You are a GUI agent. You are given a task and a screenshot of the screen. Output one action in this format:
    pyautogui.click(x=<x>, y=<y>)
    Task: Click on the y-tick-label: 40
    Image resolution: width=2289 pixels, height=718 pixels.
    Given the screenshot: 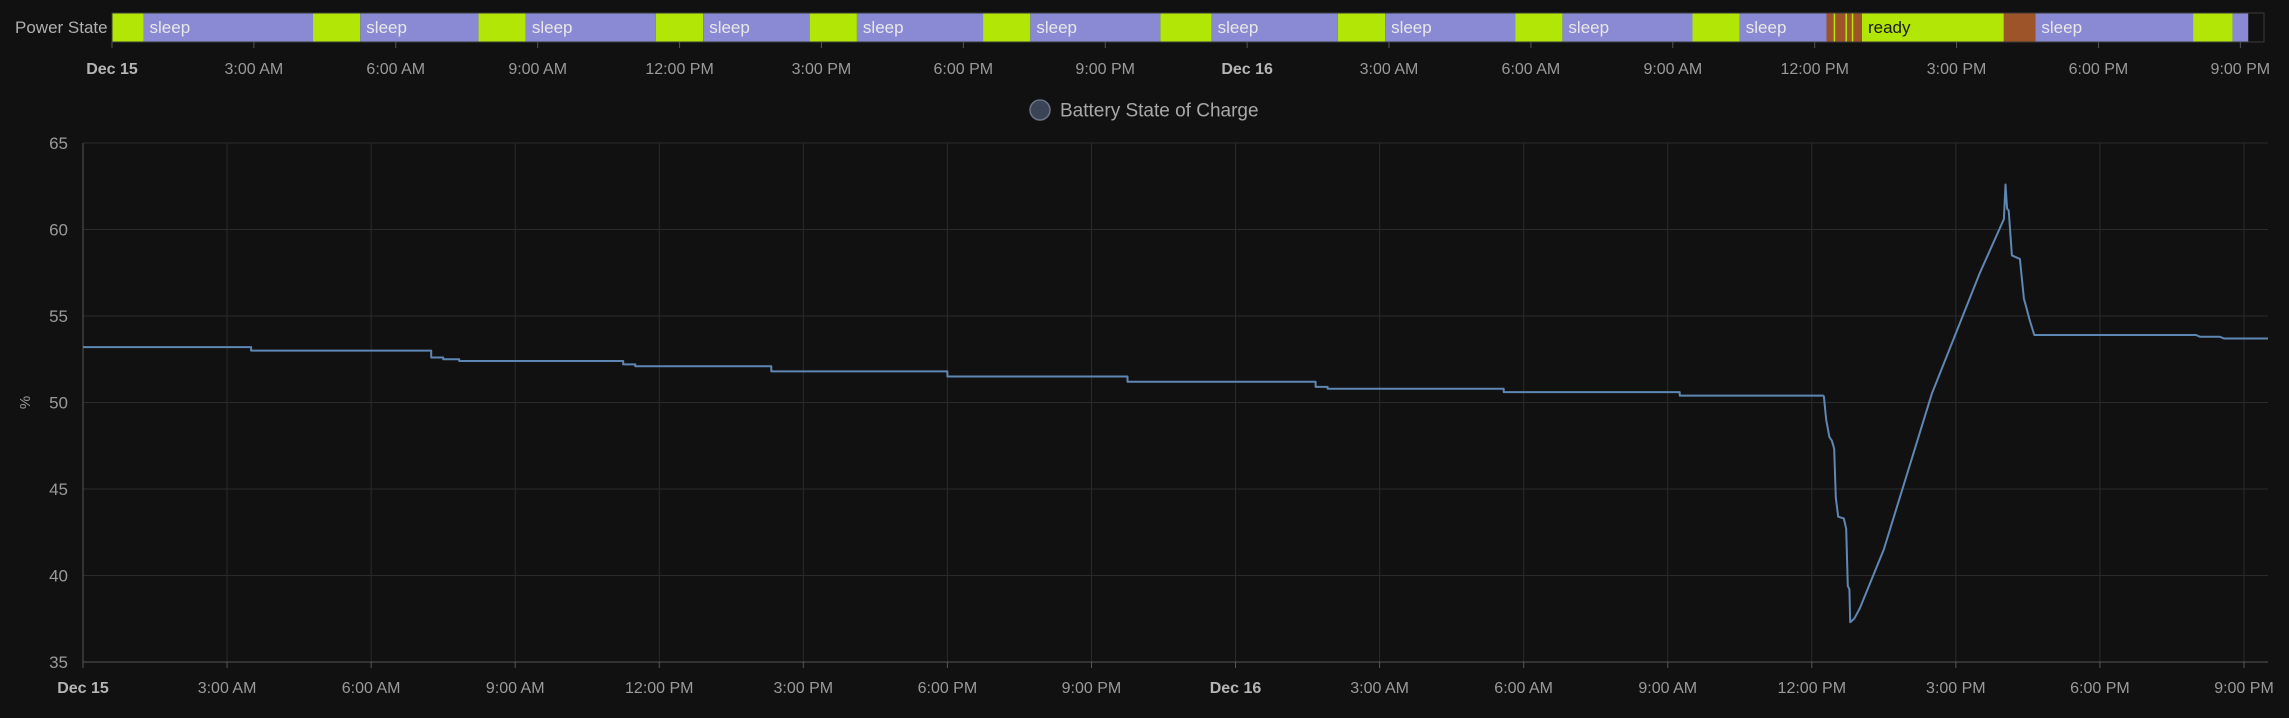 What is the action you would take?
    pyautogui.click(x=58, y=576)
    